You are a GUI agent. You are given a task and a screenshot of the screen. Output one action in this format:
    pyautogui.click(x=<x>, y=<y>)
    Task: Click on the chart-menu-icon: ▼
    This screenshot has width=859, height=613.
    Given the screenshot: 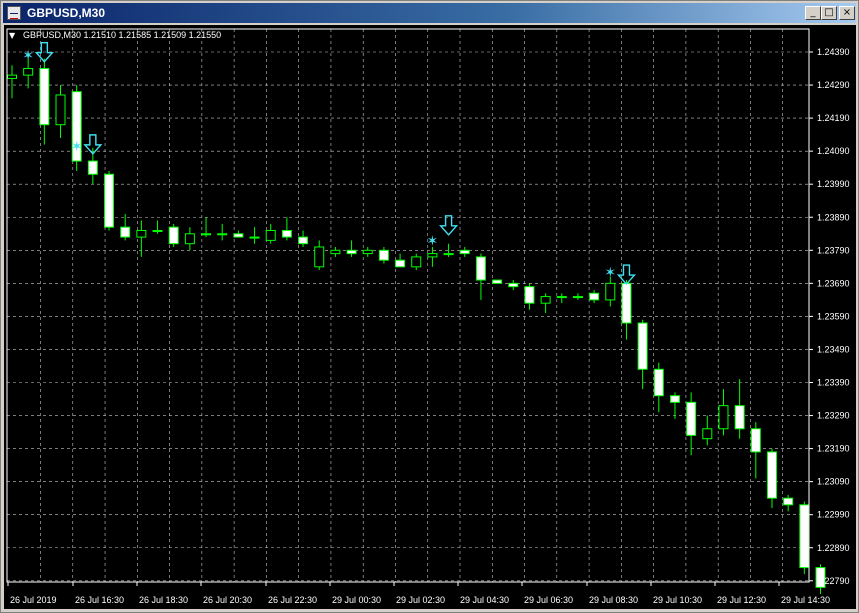 What is the action you would take?
    pyautogui.click(x=12, y=35)
    